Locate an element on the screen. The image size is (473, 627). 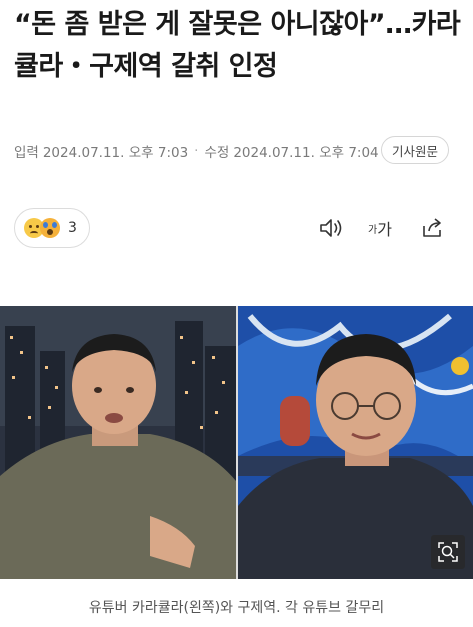
font-size-icon: 가가 is located at coordinates (380, 228).